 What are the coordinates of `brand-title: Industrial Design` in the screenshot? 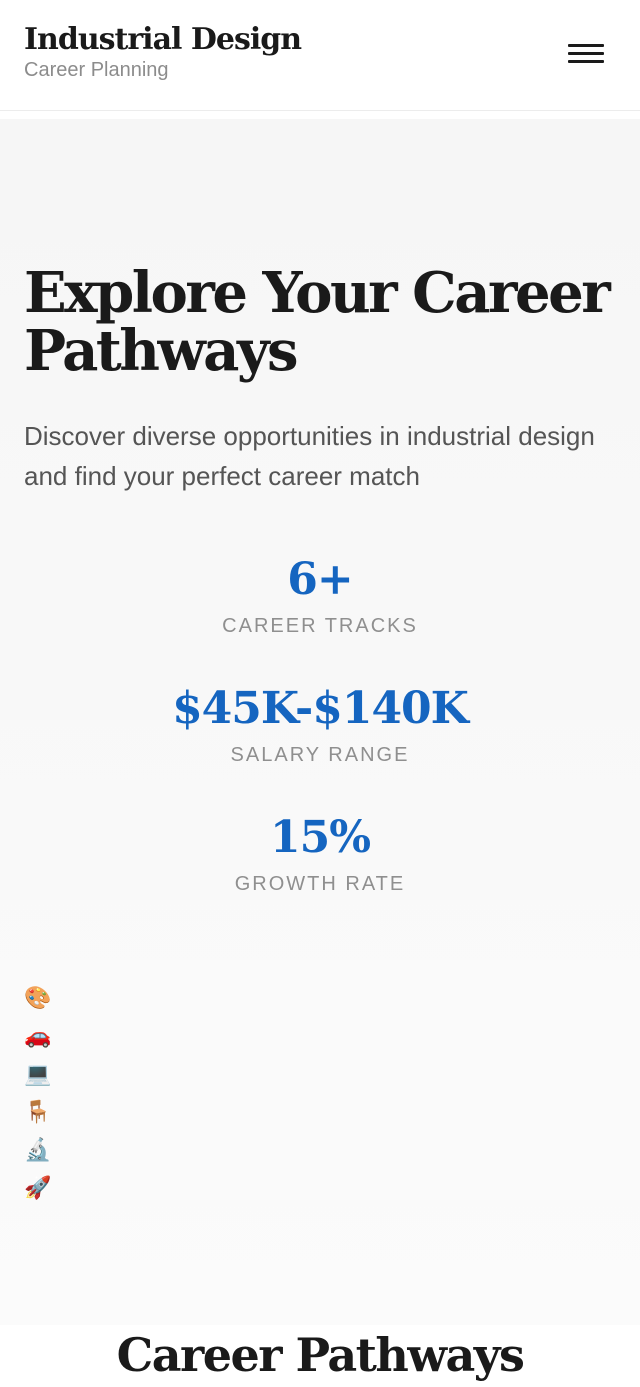 It's located at (163, 39).